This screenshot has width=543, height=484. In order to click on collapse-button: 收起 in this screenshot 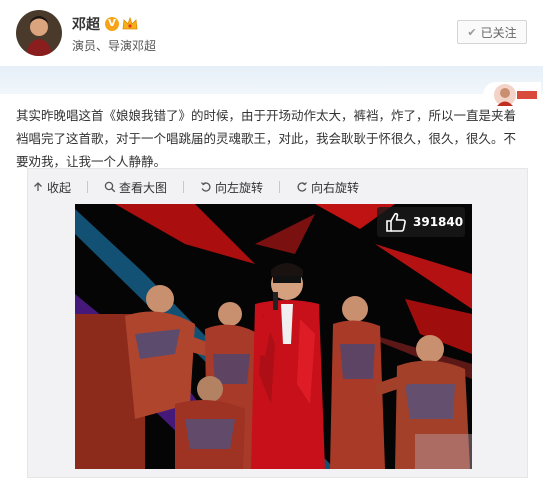, I will do `click(51, 187)`.